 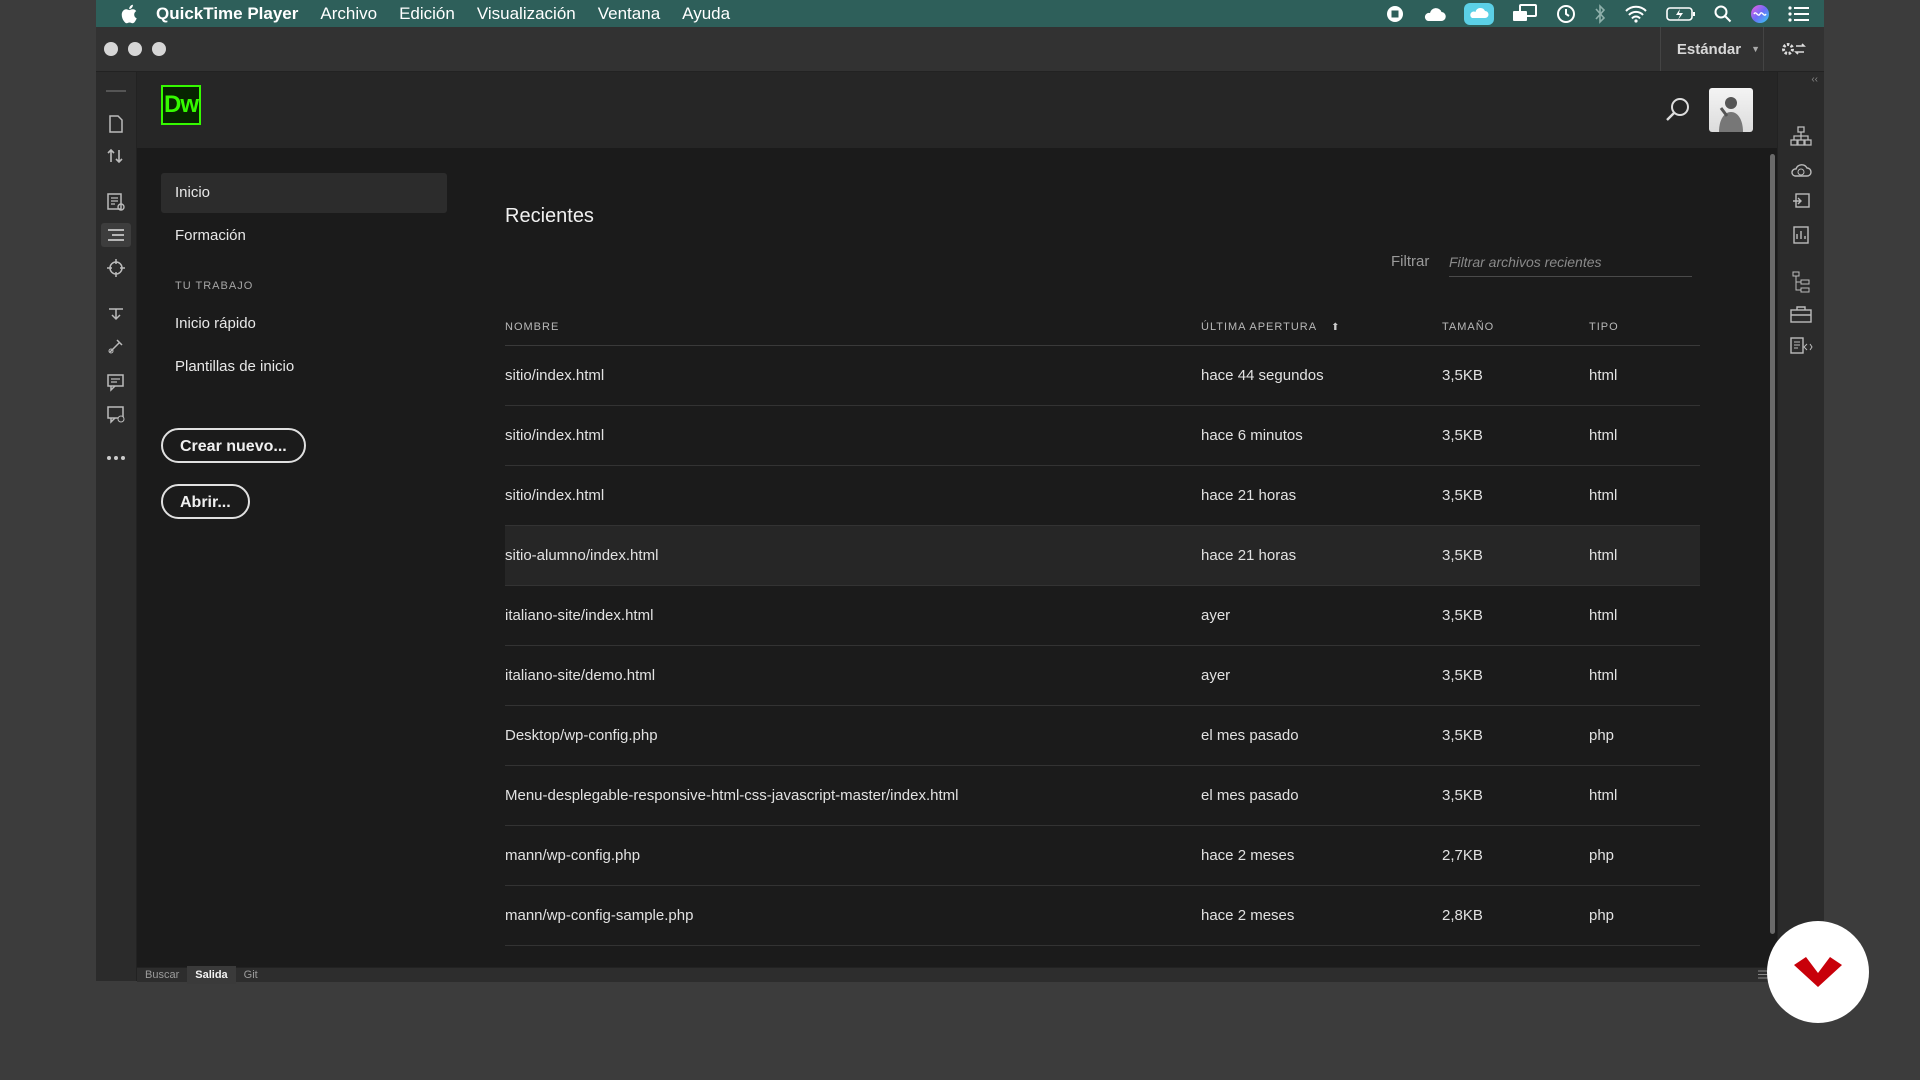 What do you see at coordinates (1570, 262) in the screenshot?
I see `filter-input` at bounding box center [1570, 262].